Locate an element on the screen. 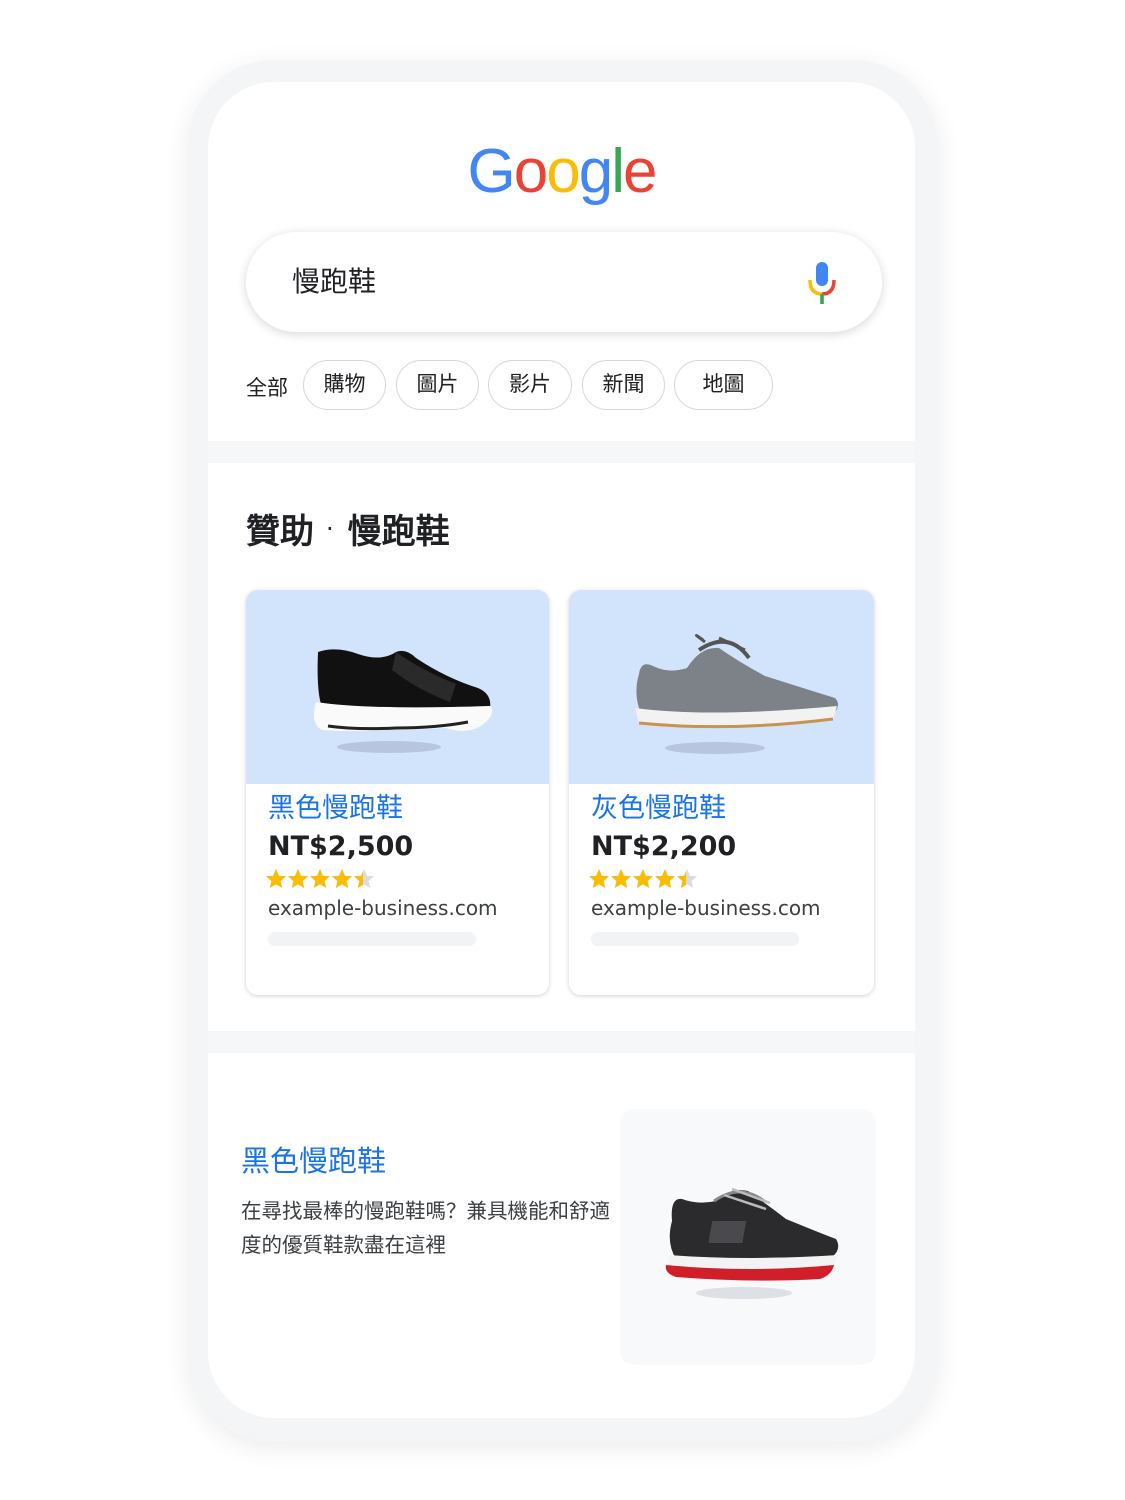  logo-letter: G is located at coordinates (491, 171).